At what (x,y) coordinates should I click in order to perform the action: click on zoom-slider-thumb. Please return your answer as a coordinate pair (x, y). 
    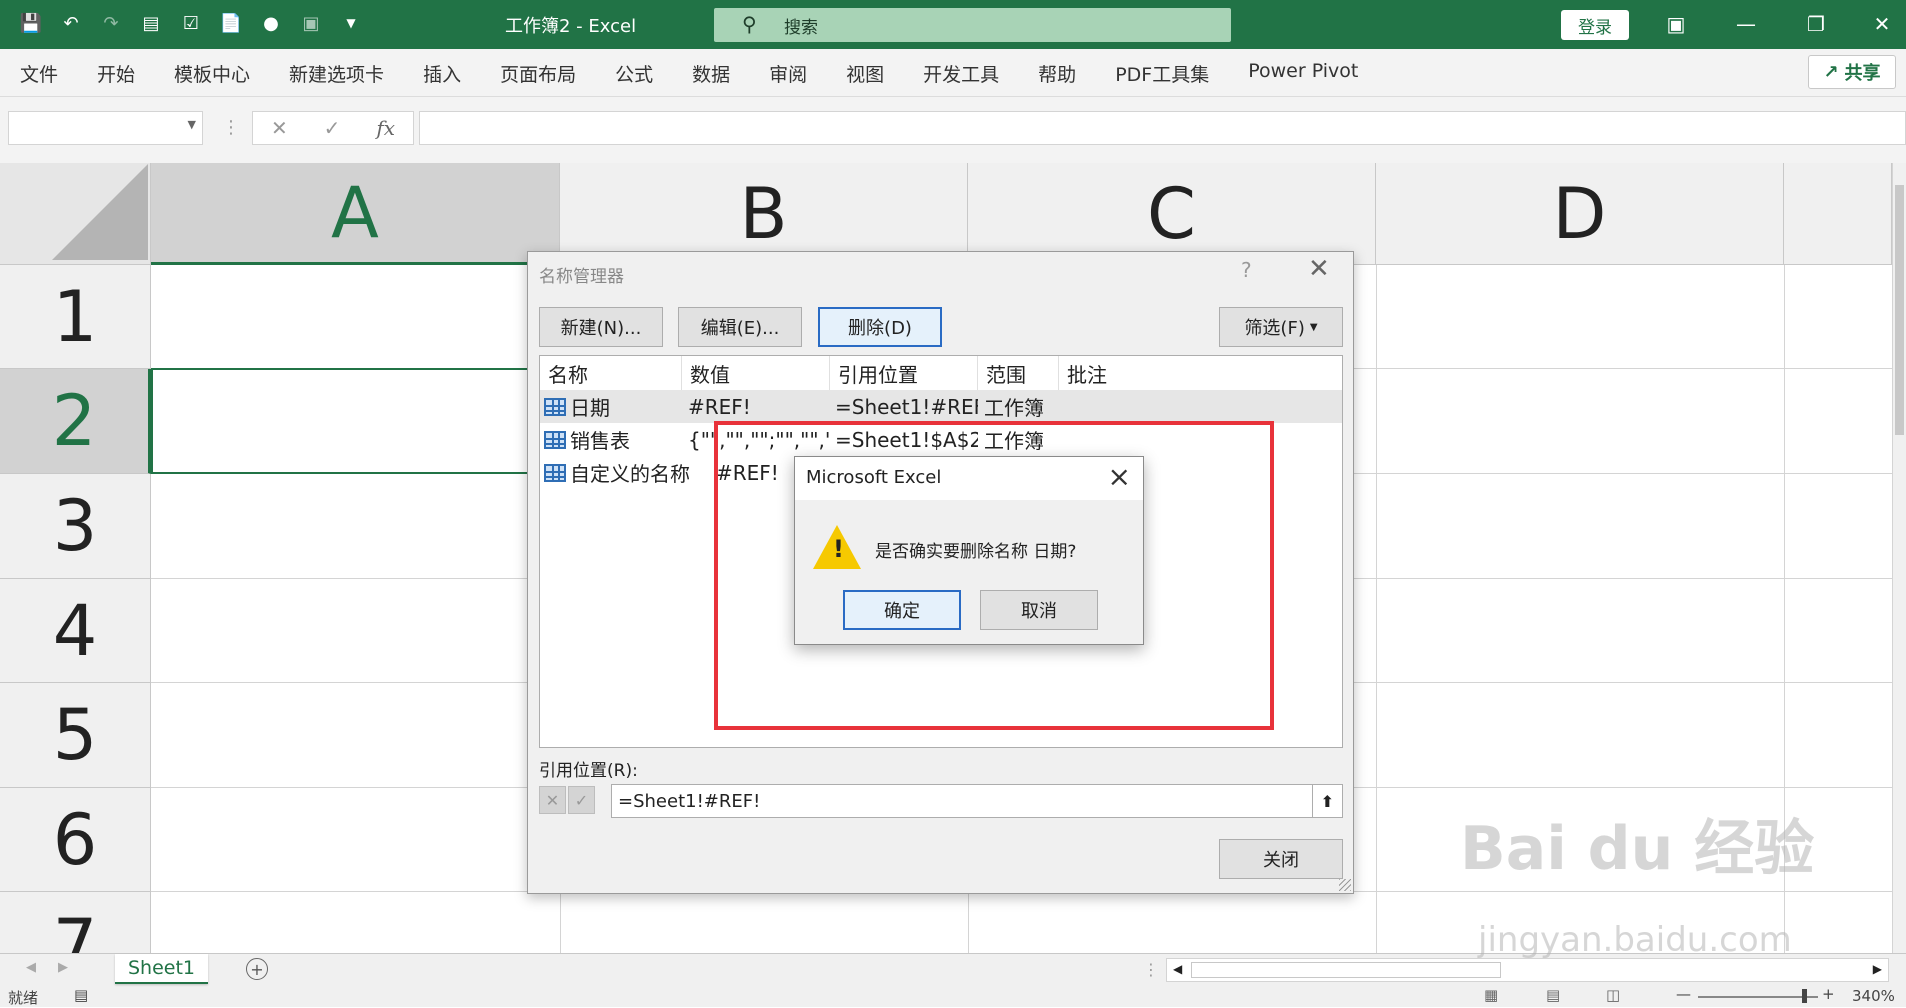
    Looking at the image, I should click on (1804, 996).